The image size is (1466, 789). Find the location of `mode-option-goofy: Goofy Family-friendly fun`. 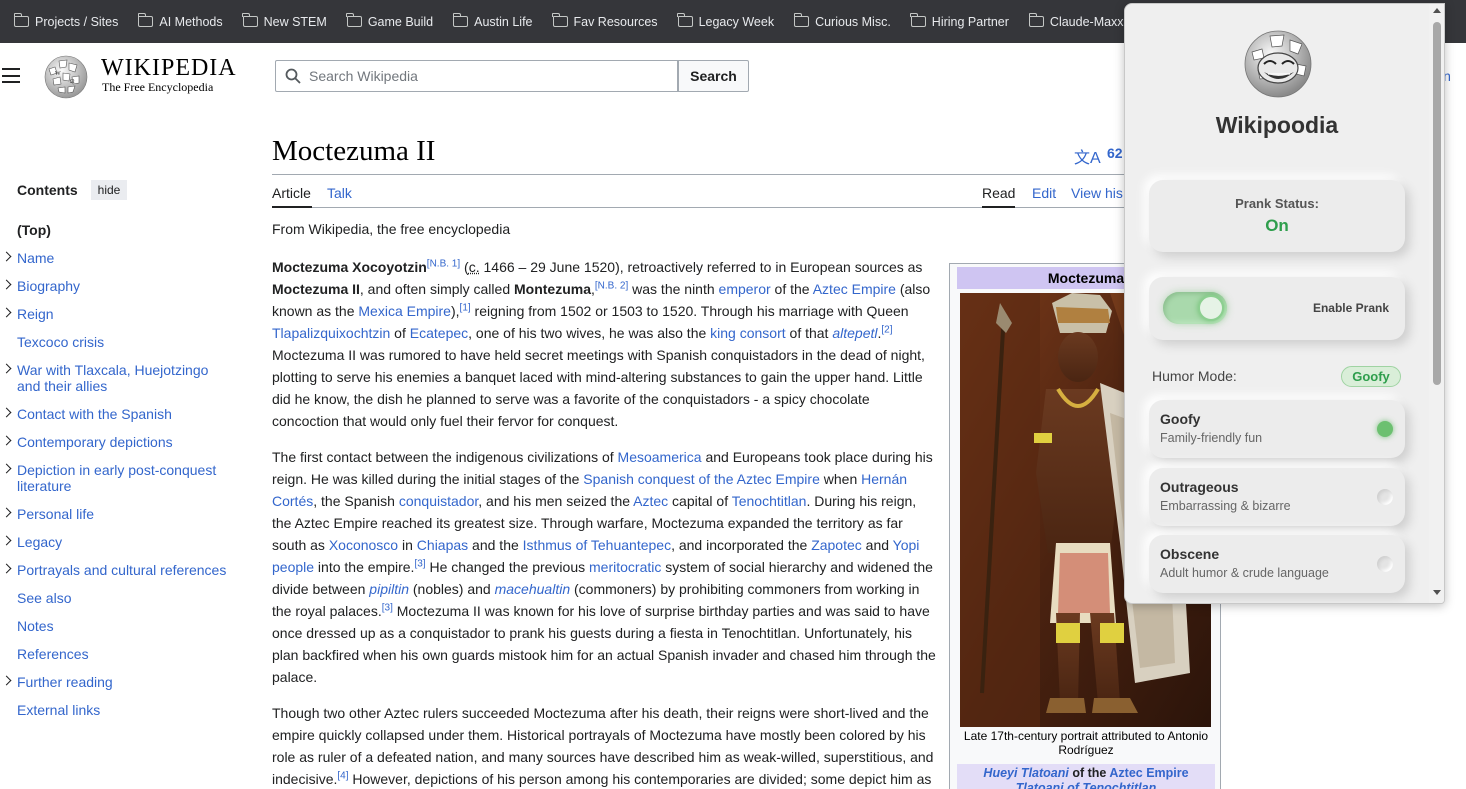

mode-option-goofy: Goofy Family-friendly fun is located at coordinates (1277, 429).